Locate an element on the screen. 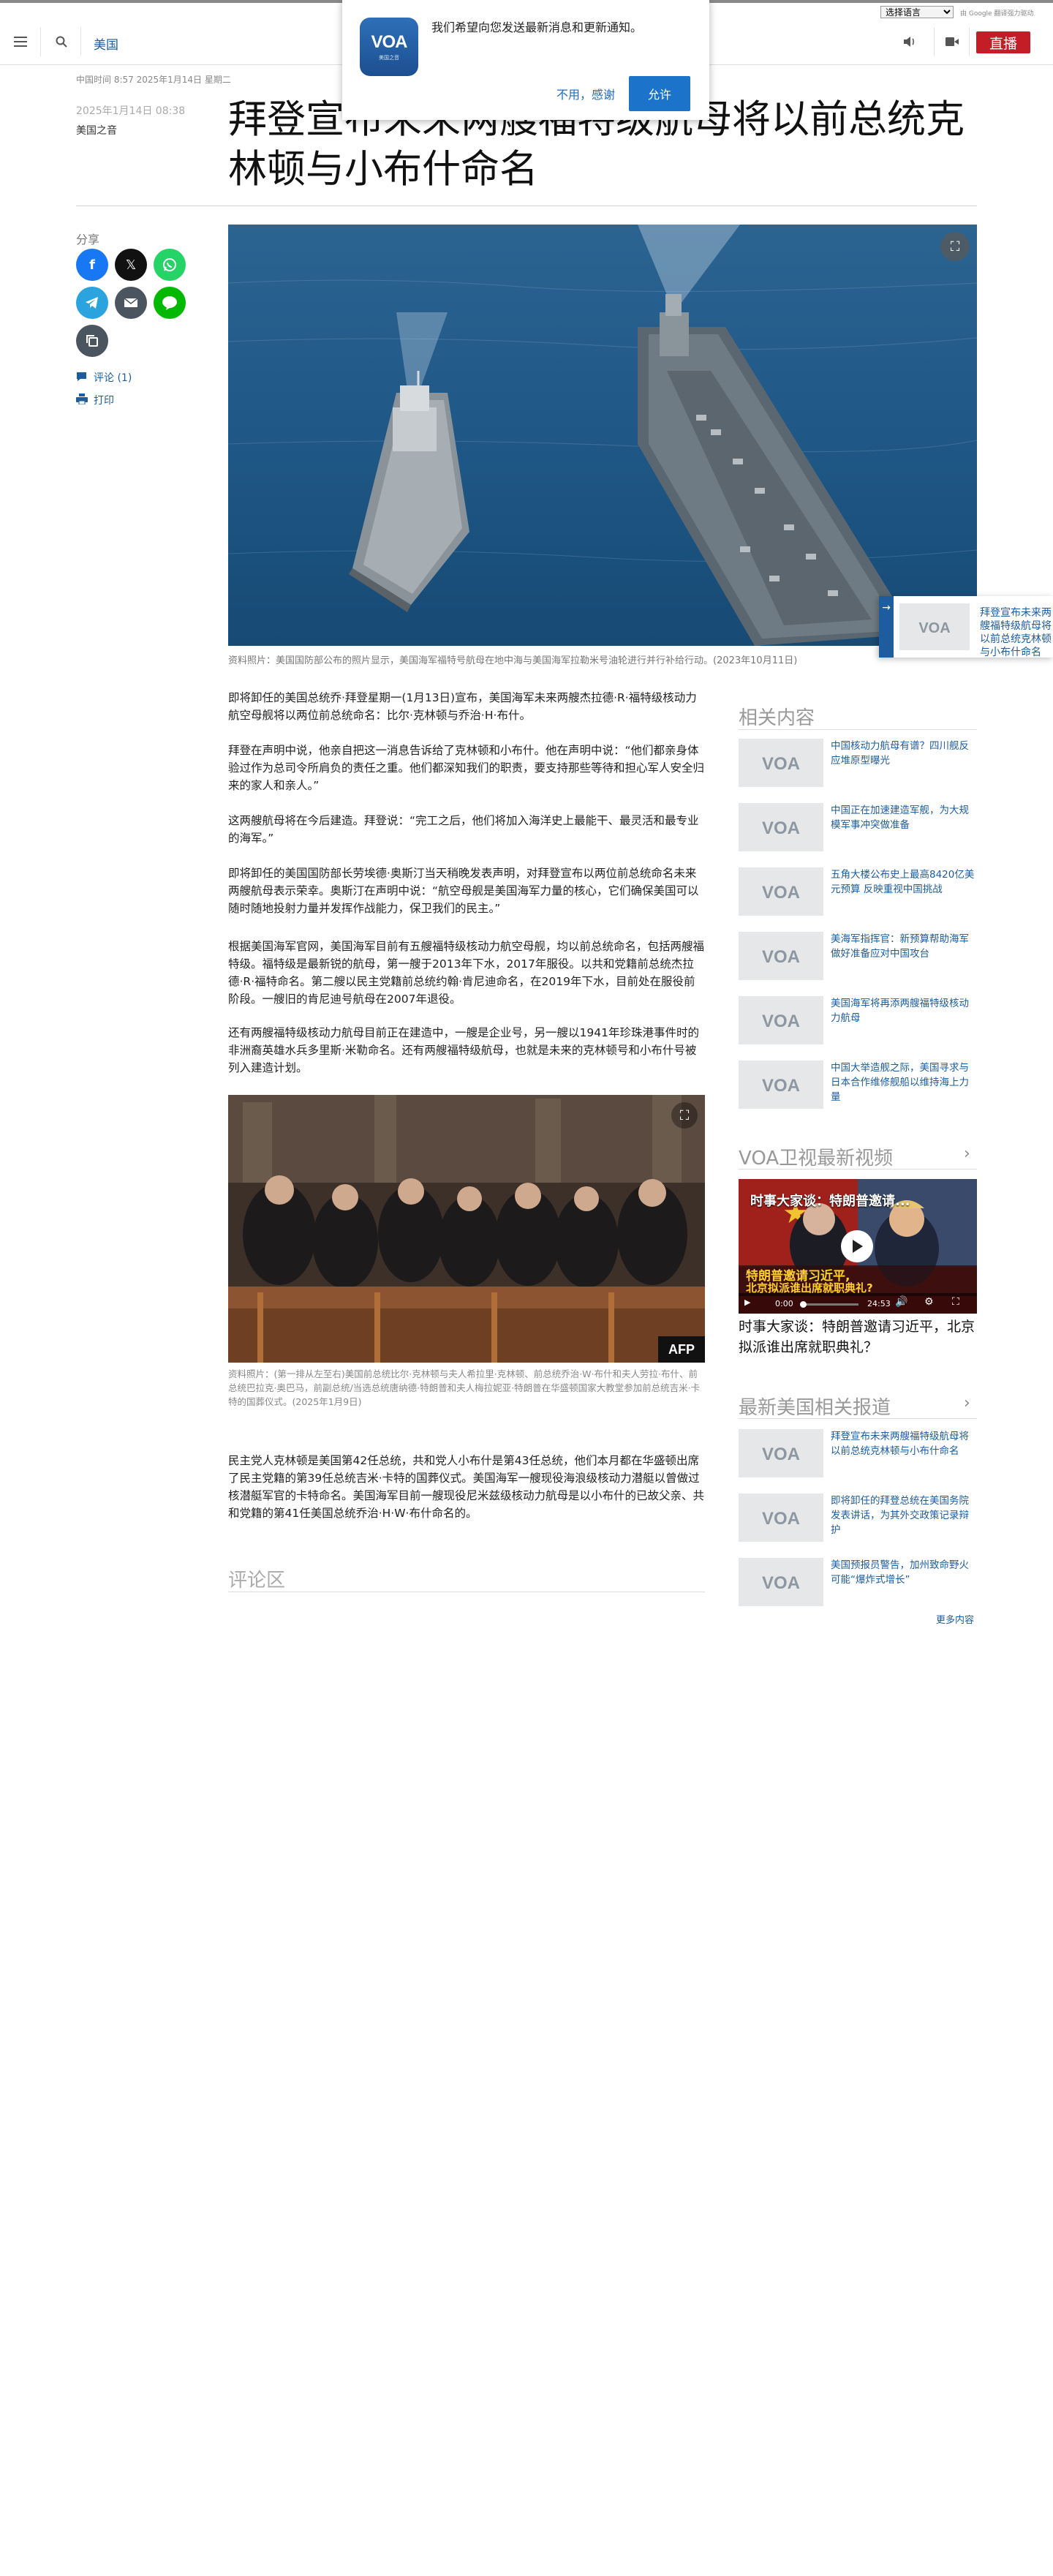 This screenshot has width=1053, height=2576. x-icon: 𝕏 is located at coordinates (131, 265).